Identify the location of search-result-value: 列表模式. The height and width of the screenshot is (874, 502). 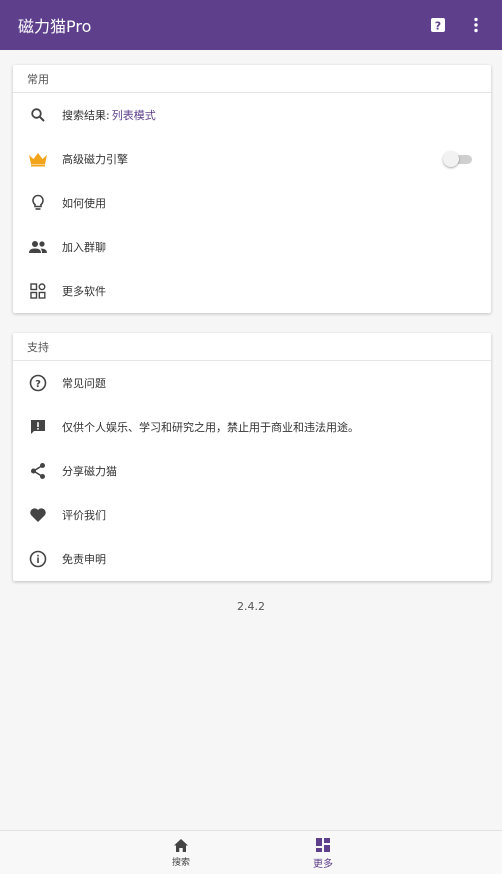
(133, 115).